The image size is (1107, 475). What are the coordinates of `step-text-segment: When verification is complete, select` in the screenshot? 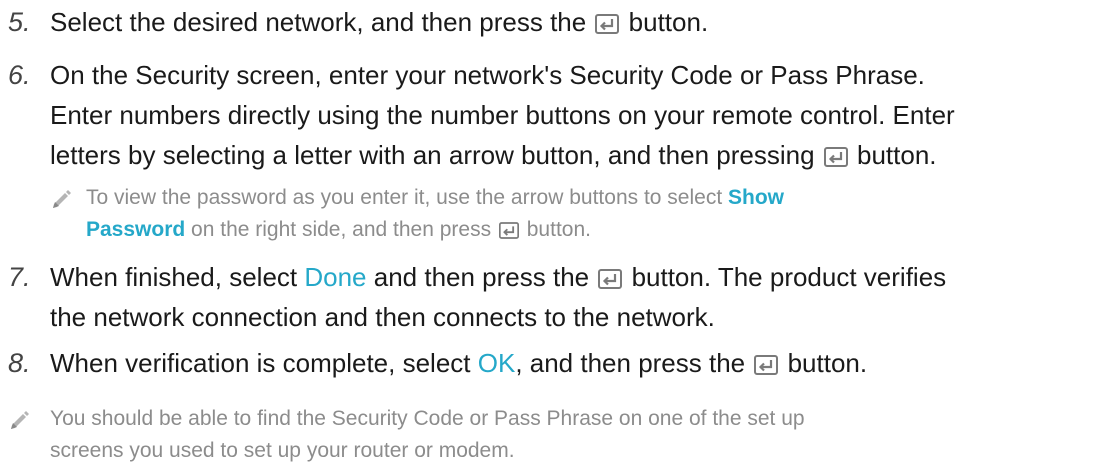 It's located at (264, 363).